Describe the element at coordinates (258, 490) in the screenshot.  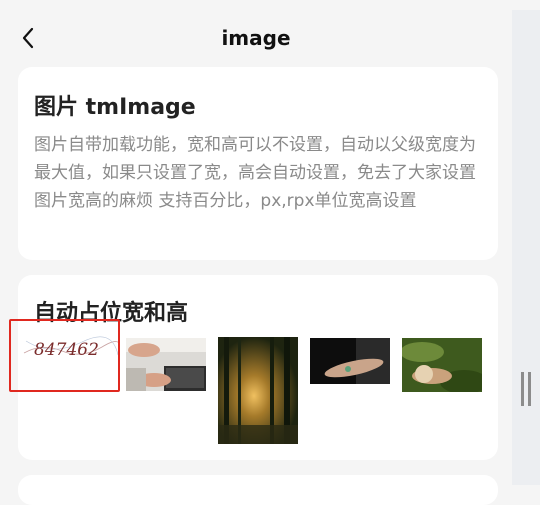
I see `next-card` at that location.